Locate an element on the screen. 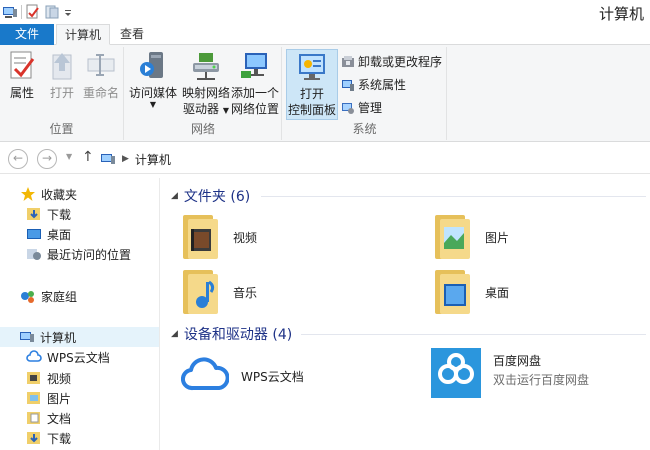 This screenshot has height=450, width=650. wps-cloud-icon is located at coordinates (205, 376).